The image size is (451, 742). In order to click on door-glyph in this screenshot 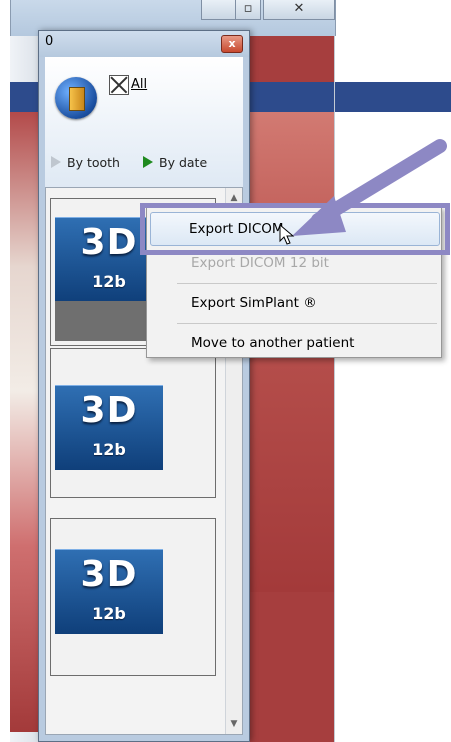, I will do `click(77, 99)`.